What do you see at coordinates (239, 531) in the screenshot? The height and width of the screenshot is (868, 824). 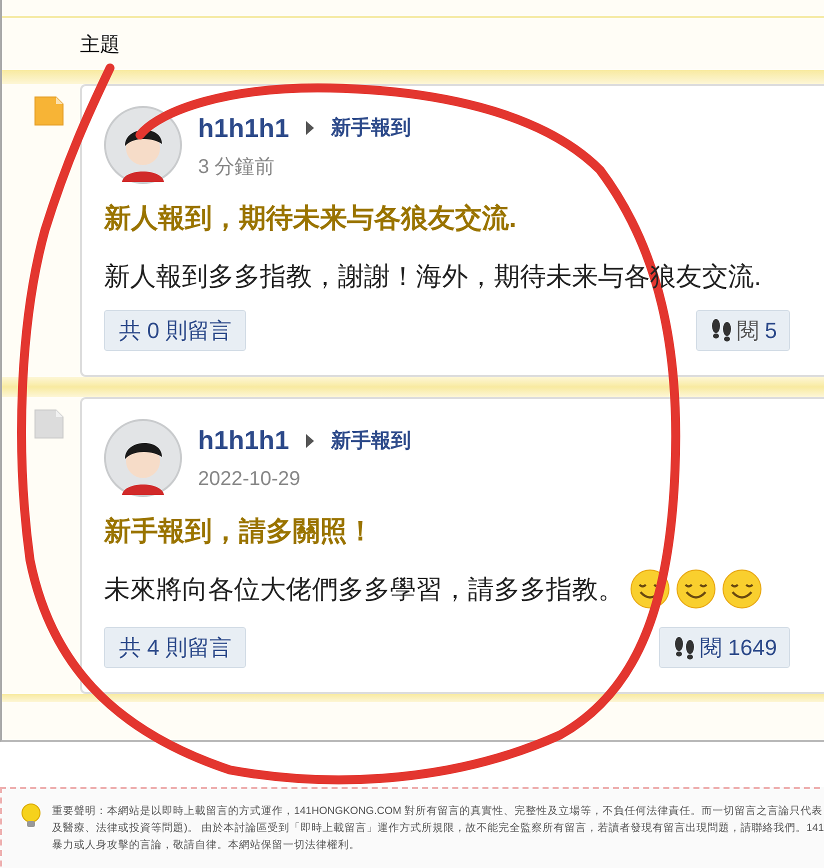 I see `post-title: 新手報到，請多關照！` at bounding box center [239, 531].